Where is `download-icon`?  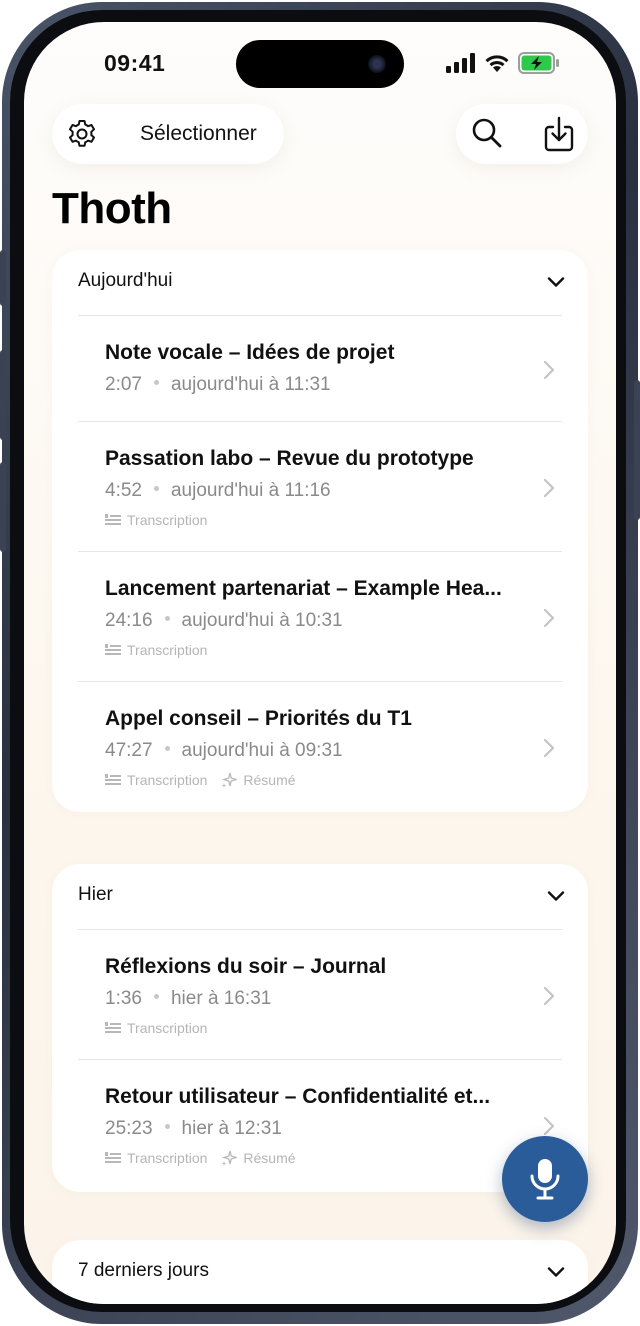 download-icon is located at coordinates (559, 134).